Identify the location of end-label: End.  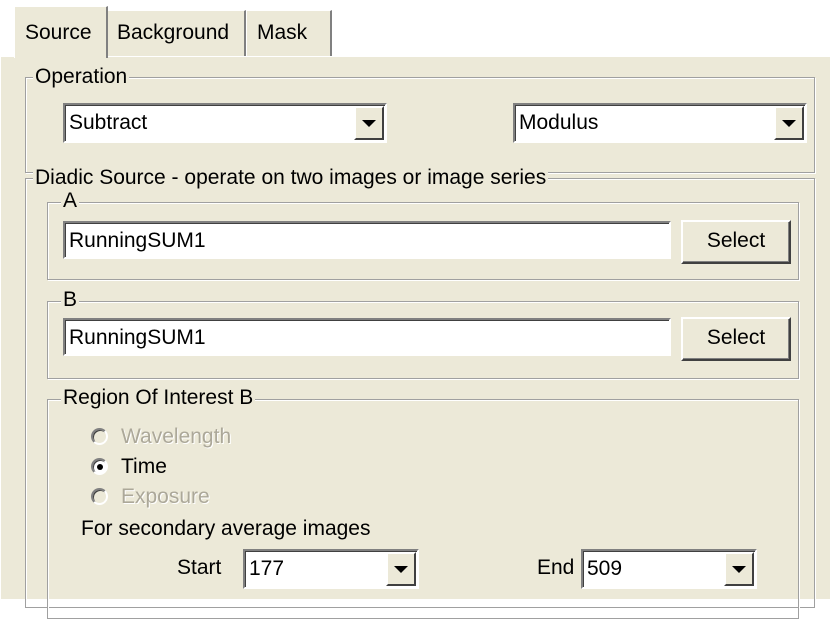
(556, 567).